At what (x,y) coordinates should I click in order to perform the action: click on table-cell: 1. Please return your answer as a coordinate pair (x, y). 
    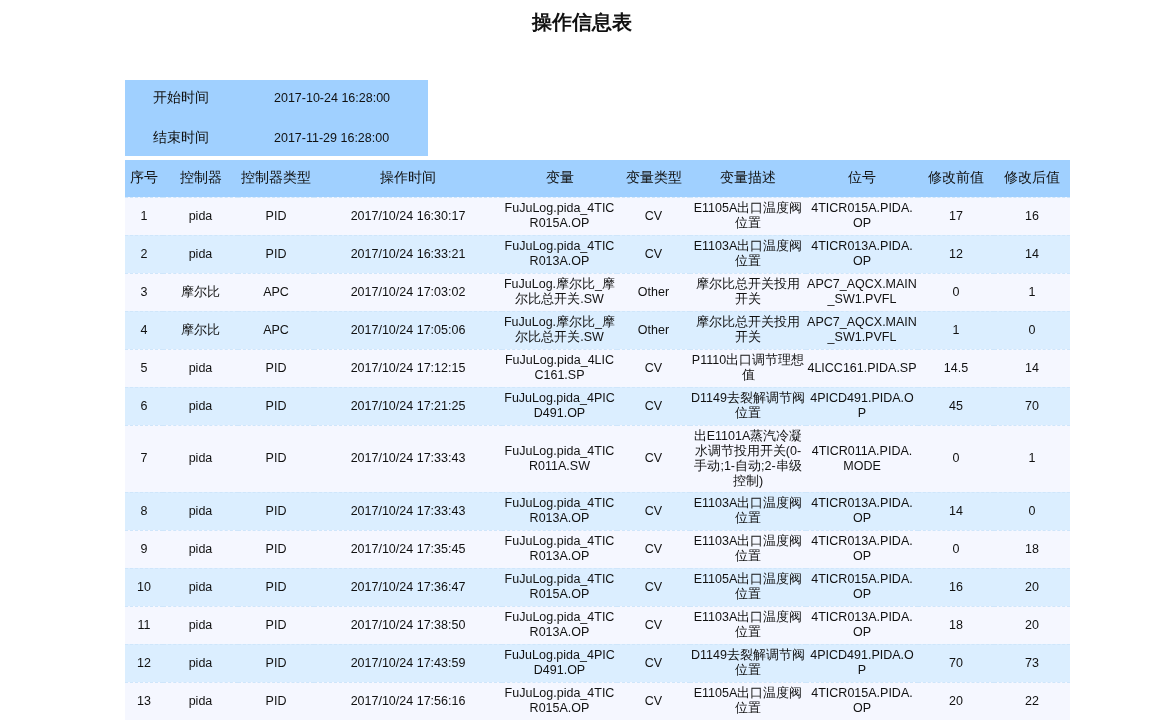
    Looking at the image, I should click on (144, 216).